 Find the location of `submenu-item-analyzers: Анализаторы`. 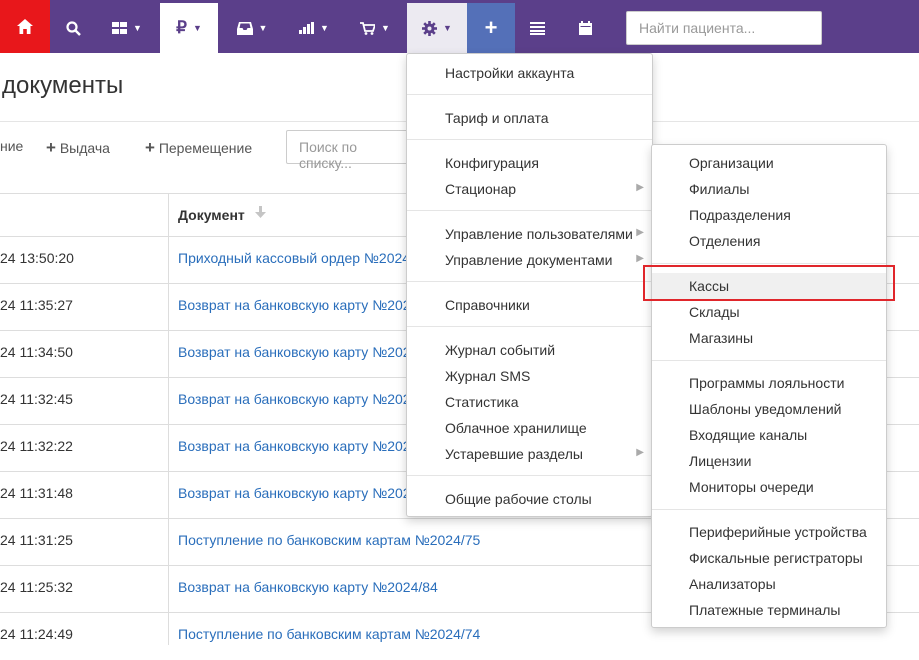

submenu-item-analyzers: Анализаторы is located at coordinates (769, 584).